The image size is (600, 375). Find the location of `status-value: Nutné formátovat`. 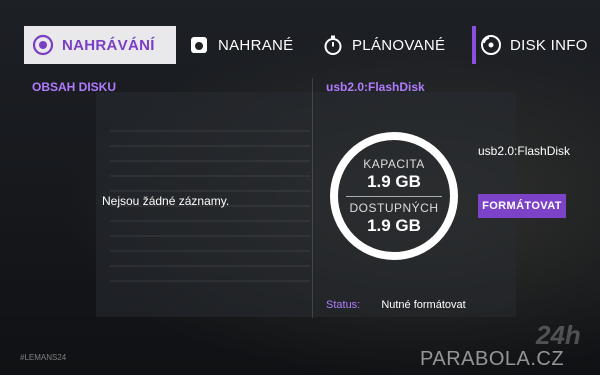

status-value: Nutné formátovat is located at coordinates (423, 305).